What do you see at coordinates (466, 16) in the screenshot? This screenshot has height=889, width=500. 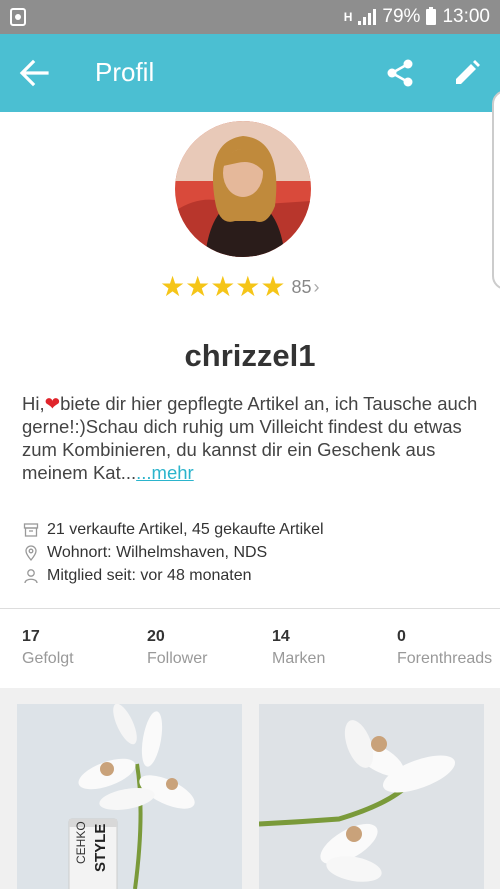 I see `clock: 13:00` at bounding box center [466, 16].